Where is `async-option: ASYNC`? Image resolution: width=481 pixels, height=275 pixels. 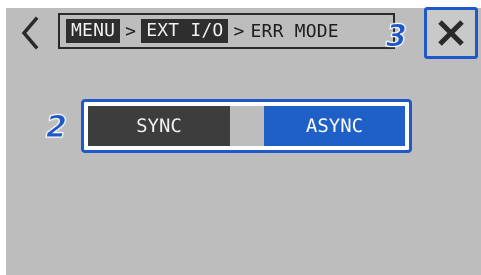 async-option: ASYNC is located at coordinates (334, 126).